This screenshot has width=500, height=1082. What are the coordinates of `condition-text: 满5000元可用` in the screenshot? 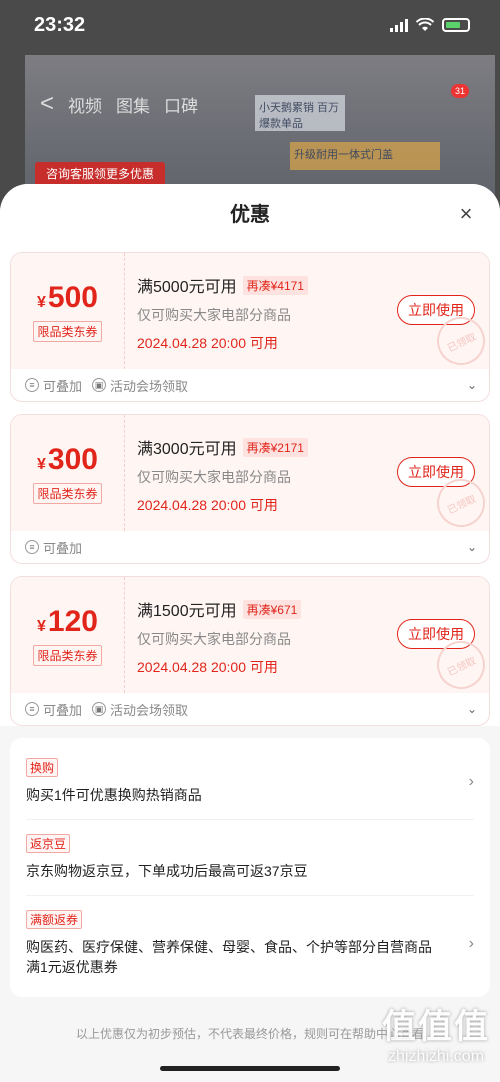 It's located at (187, 287).